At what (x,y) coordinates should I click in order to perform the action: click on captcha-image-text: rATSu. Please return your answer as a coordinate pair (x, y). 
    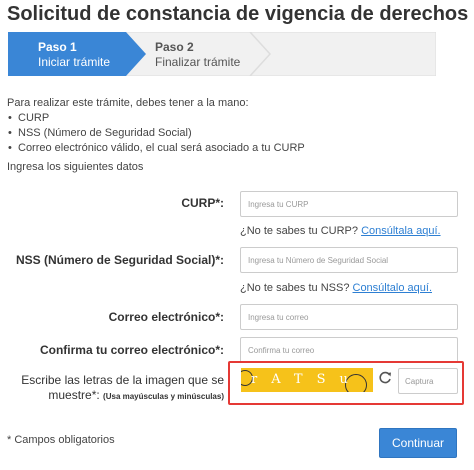
    Looking at the image, I should click on (306, 379).